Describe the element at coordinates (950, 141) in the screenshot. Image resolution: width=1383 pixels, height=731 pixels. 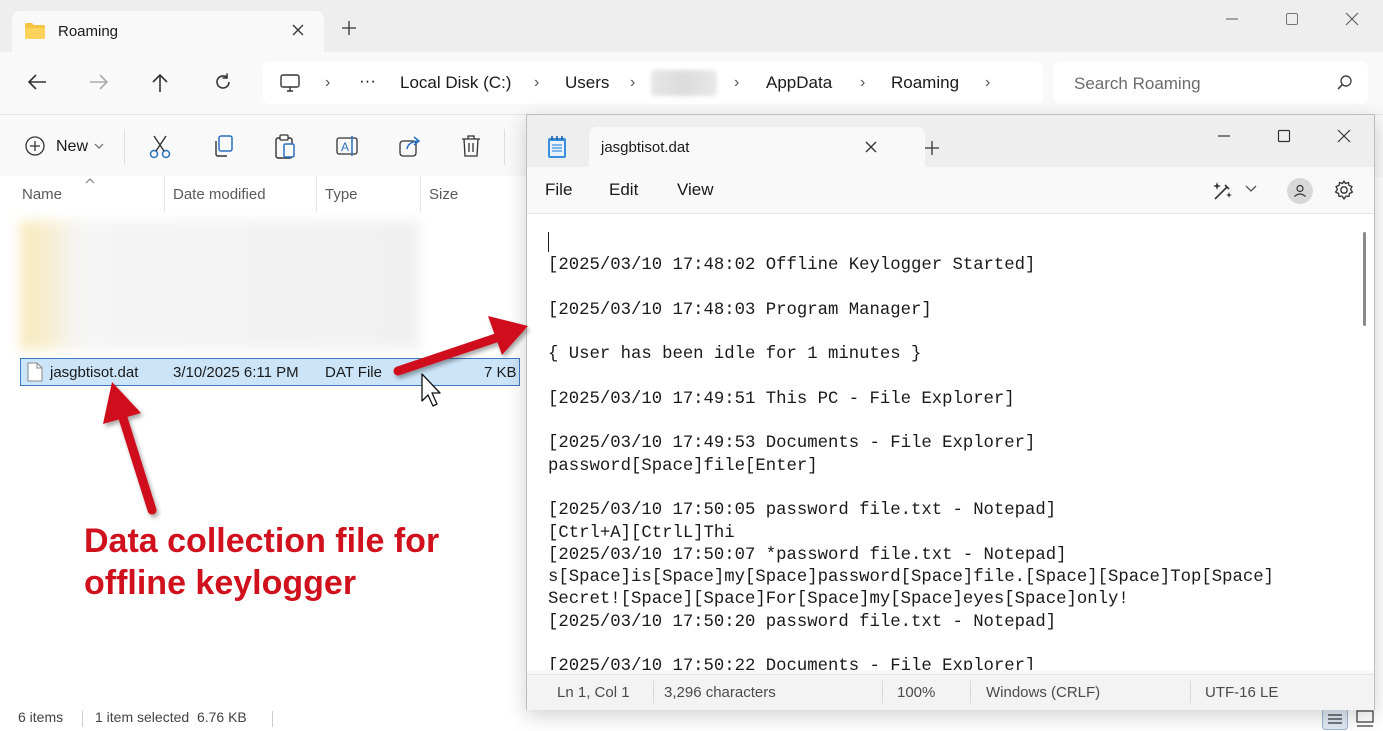
I see `notepad-title-bar: jasgbtisot.dat` at that location.